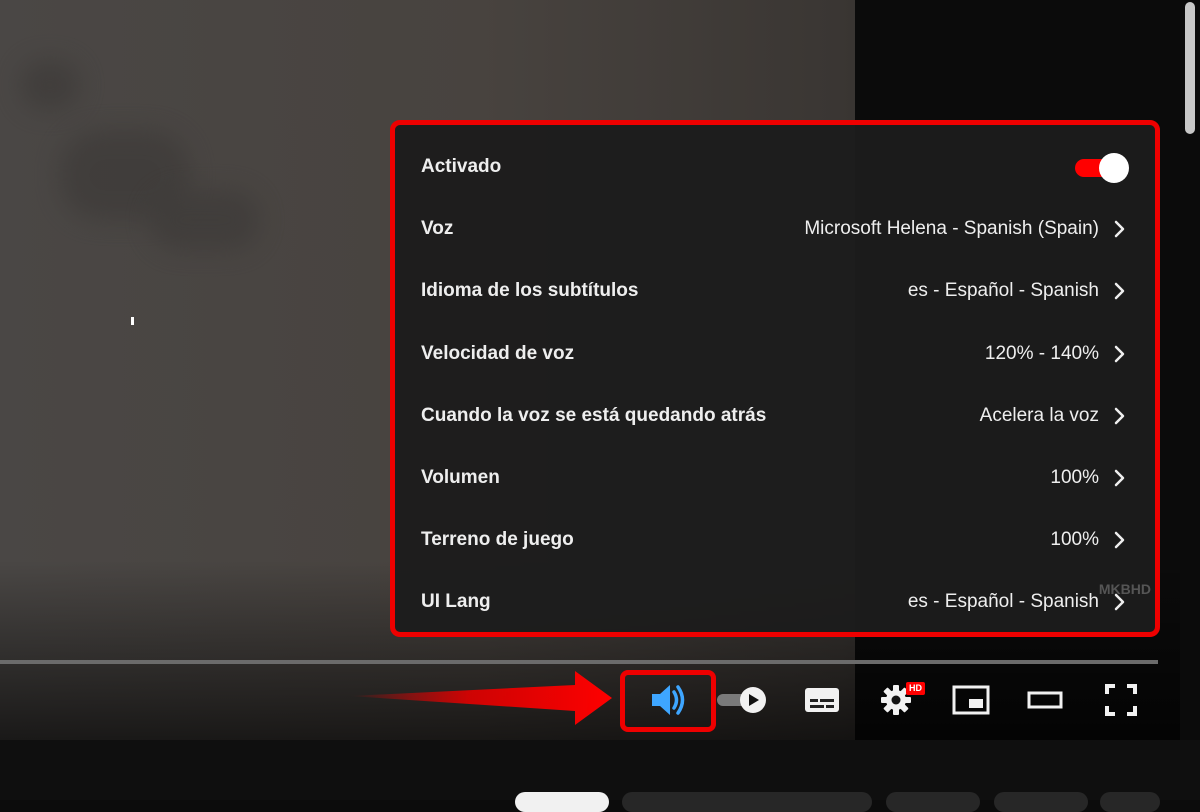 This screenshot has height=812, width=1200. What do you see at coordinates (775, 478) in the screenshot?
I see `setting-row-volume: Volumen 100%` at bounding box center [775, 478].